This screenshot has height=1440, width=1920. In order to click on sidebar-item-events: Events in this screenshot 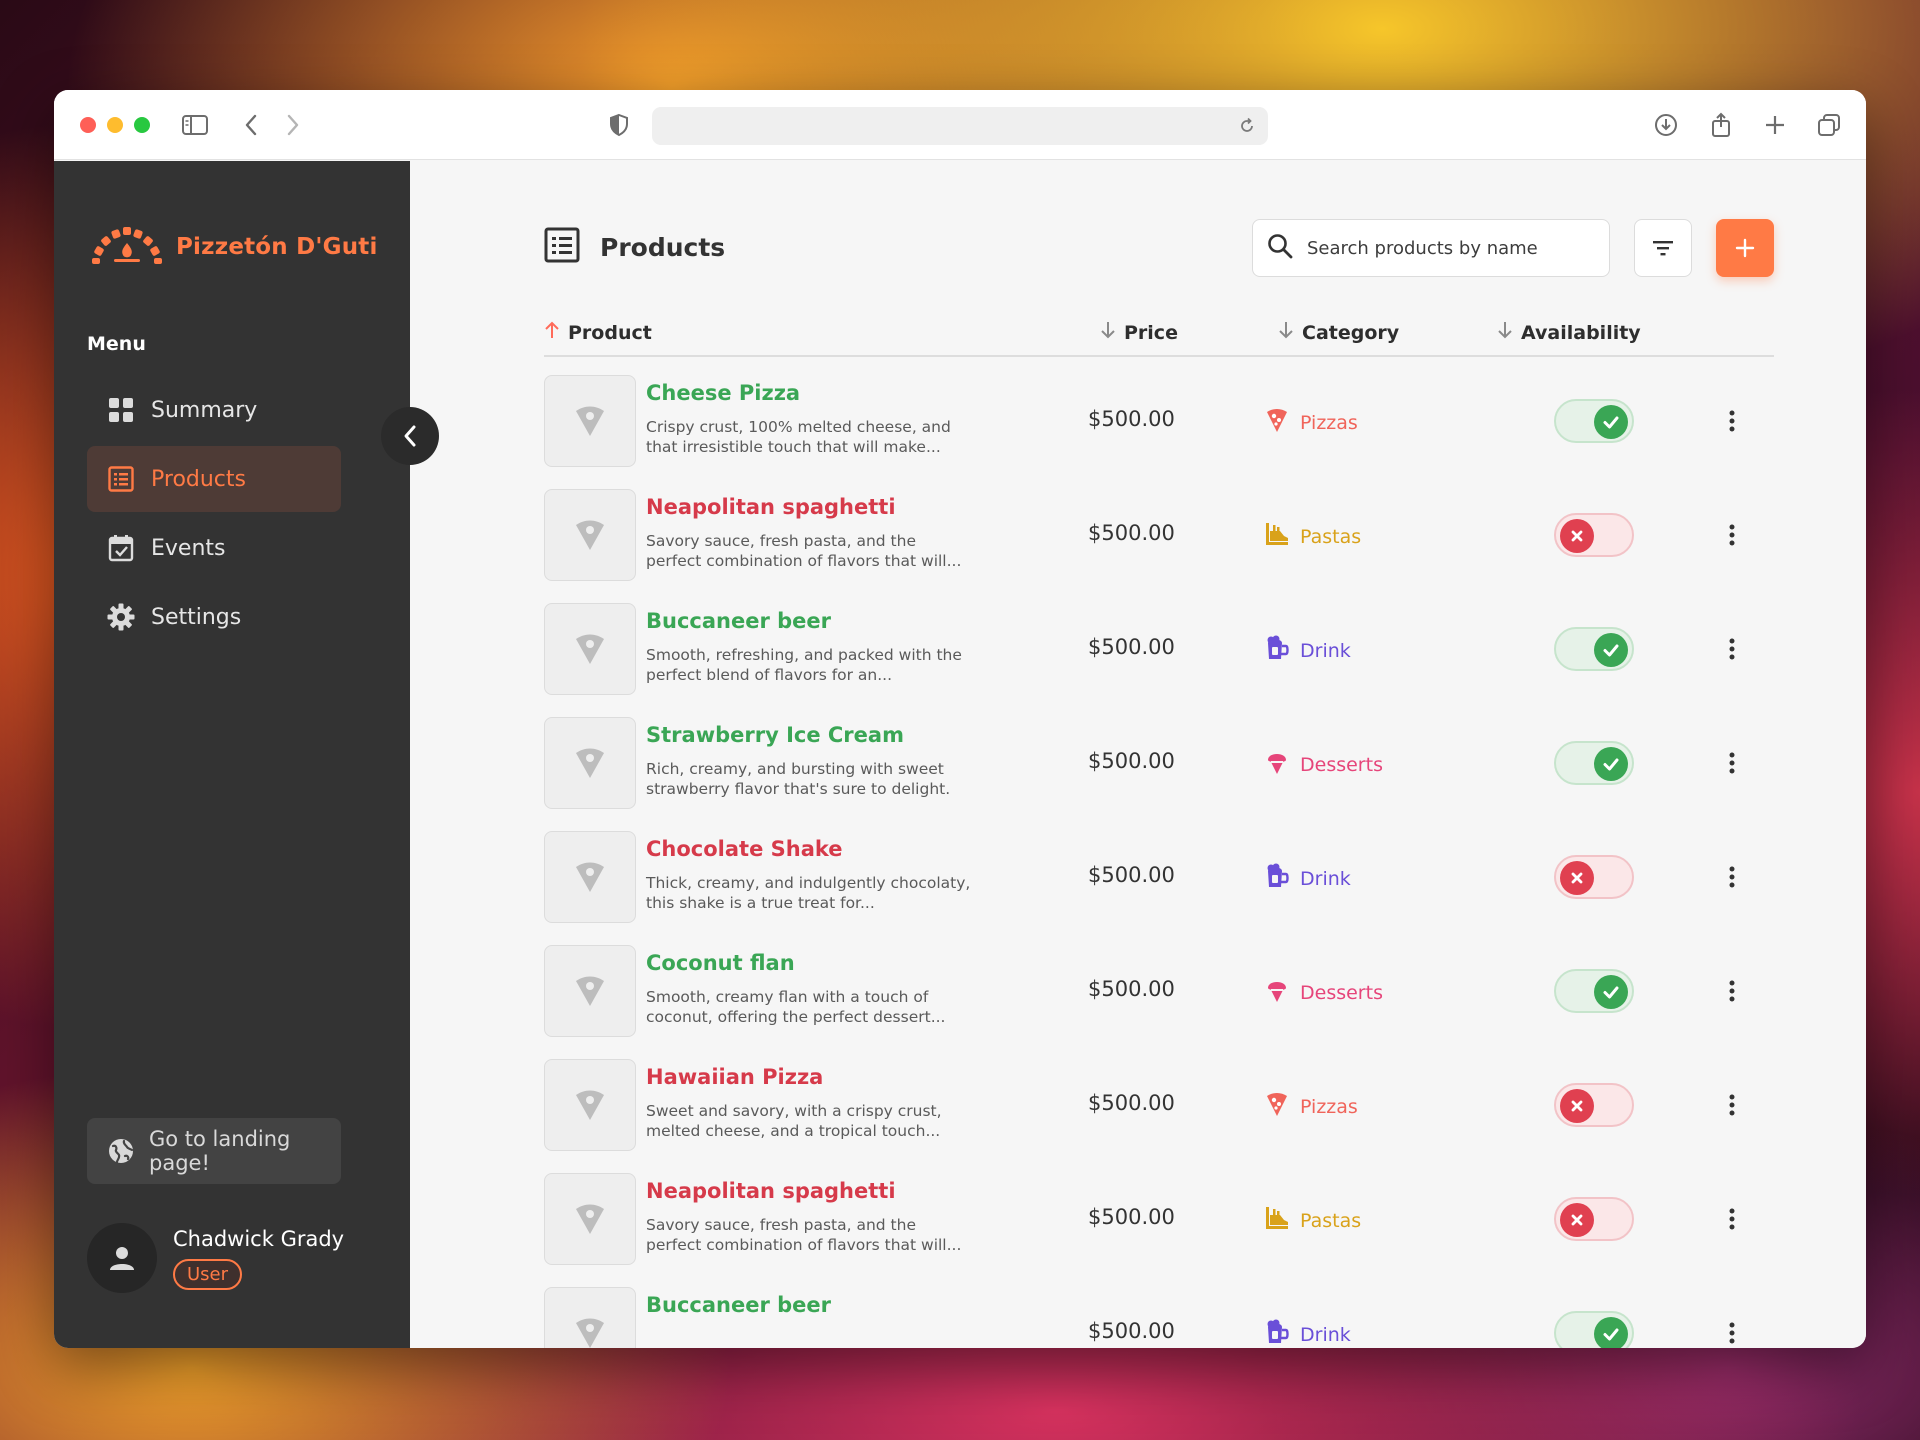, I will do `click(214, 548)`.